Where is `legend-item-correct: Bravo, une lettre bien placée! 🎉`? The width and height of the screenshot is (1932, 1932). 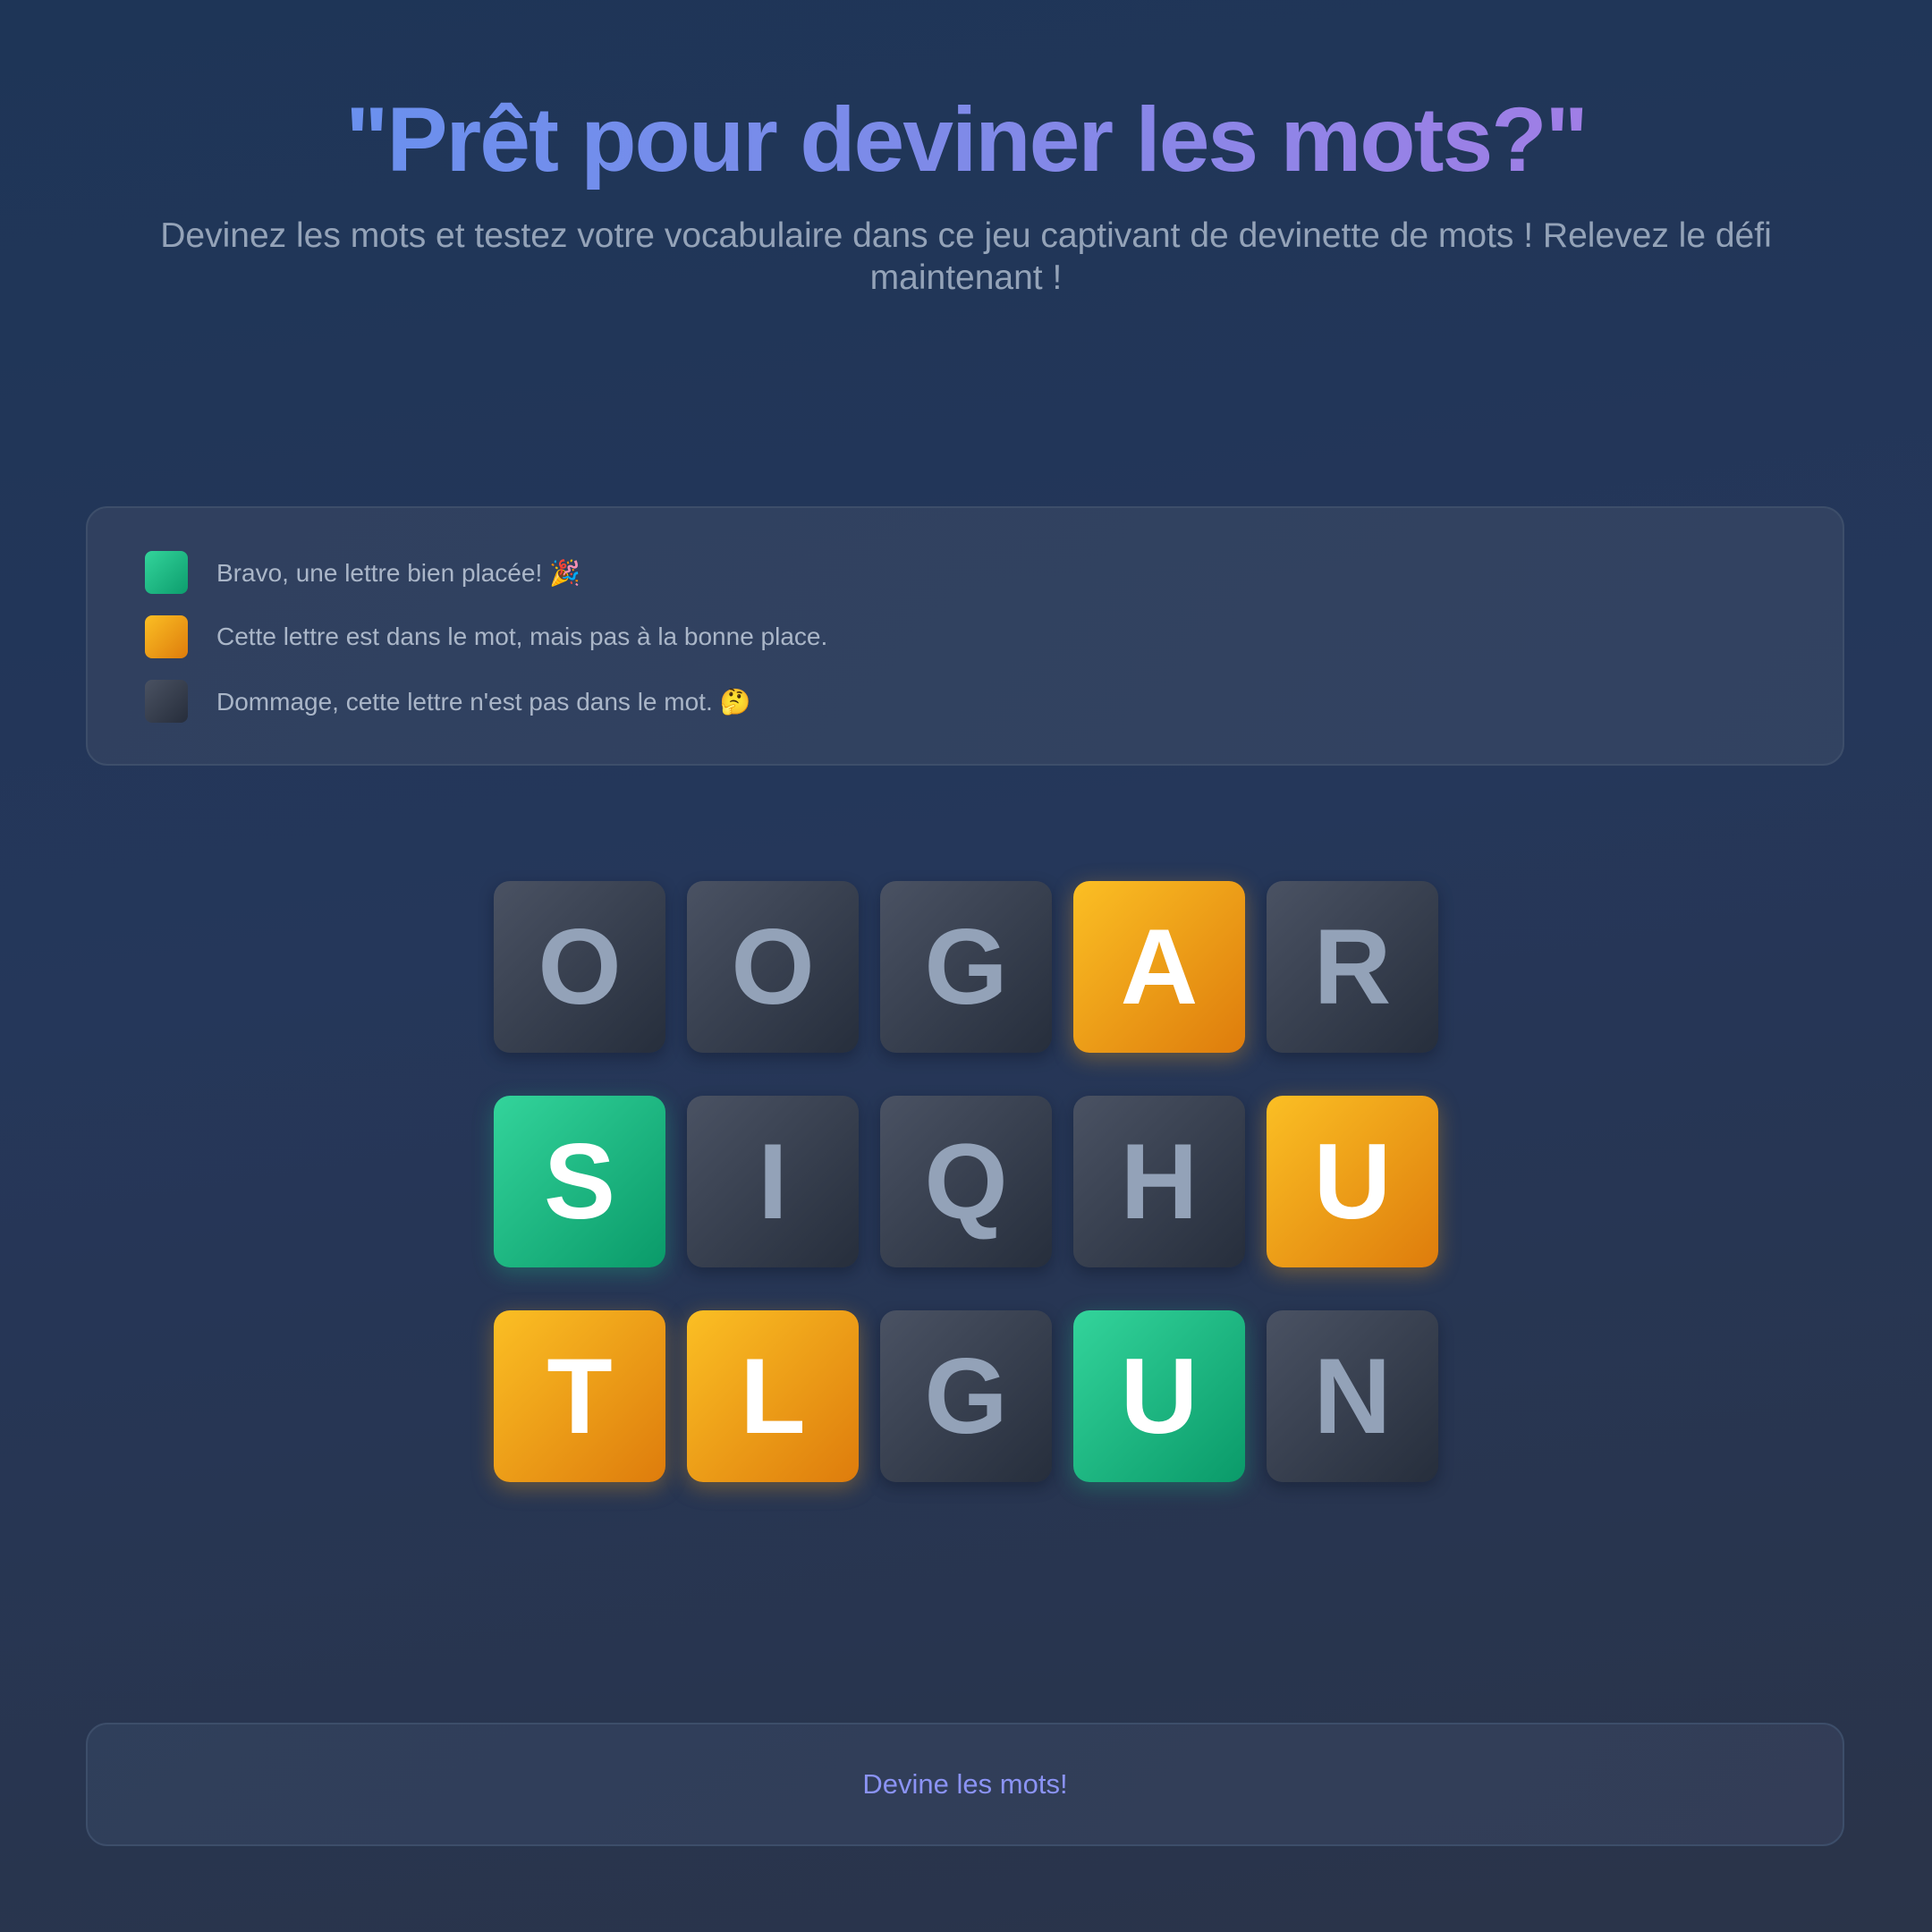 legend-item-correct: Bravo, une lettre bien placée! 🎉 is located at coordinates (965, 572).